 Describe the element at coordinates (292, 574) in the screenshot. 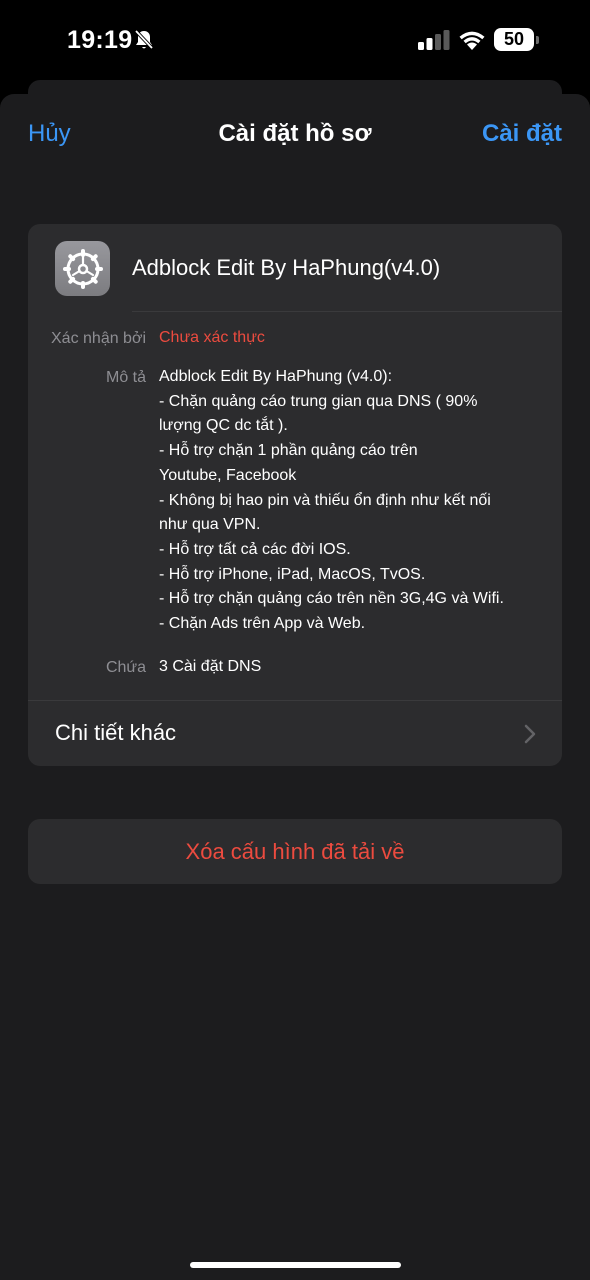

I see `description-line: - Hỗ trợ iPhone, iPad, MacOS, TvOS.` at that location.